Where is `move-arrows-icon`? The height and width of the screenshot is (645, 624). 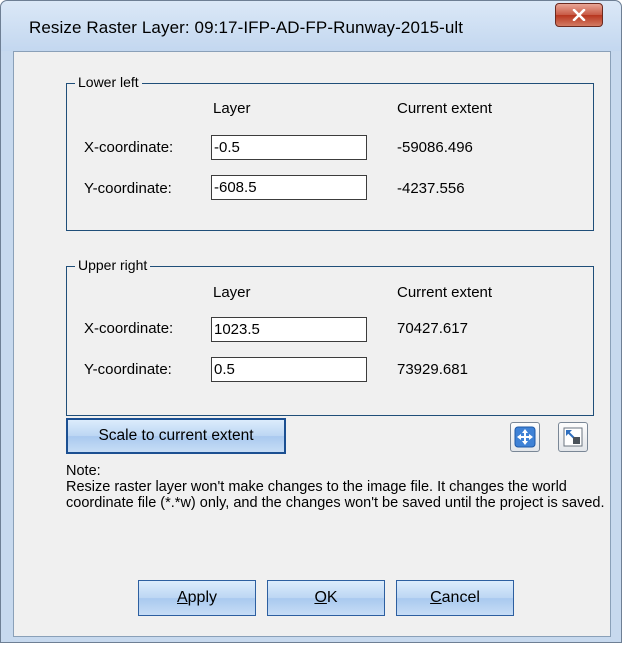
move-arrows-icon is located at coordinates (525, 437).